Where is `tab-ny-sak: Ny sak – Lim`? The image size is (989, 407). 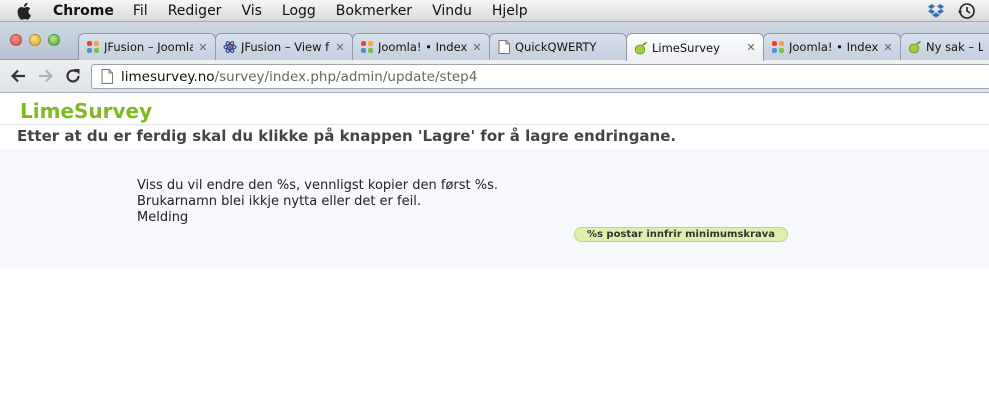
tab-ny-sak: Ny sak – Lim is located at coordinates (944, 46).